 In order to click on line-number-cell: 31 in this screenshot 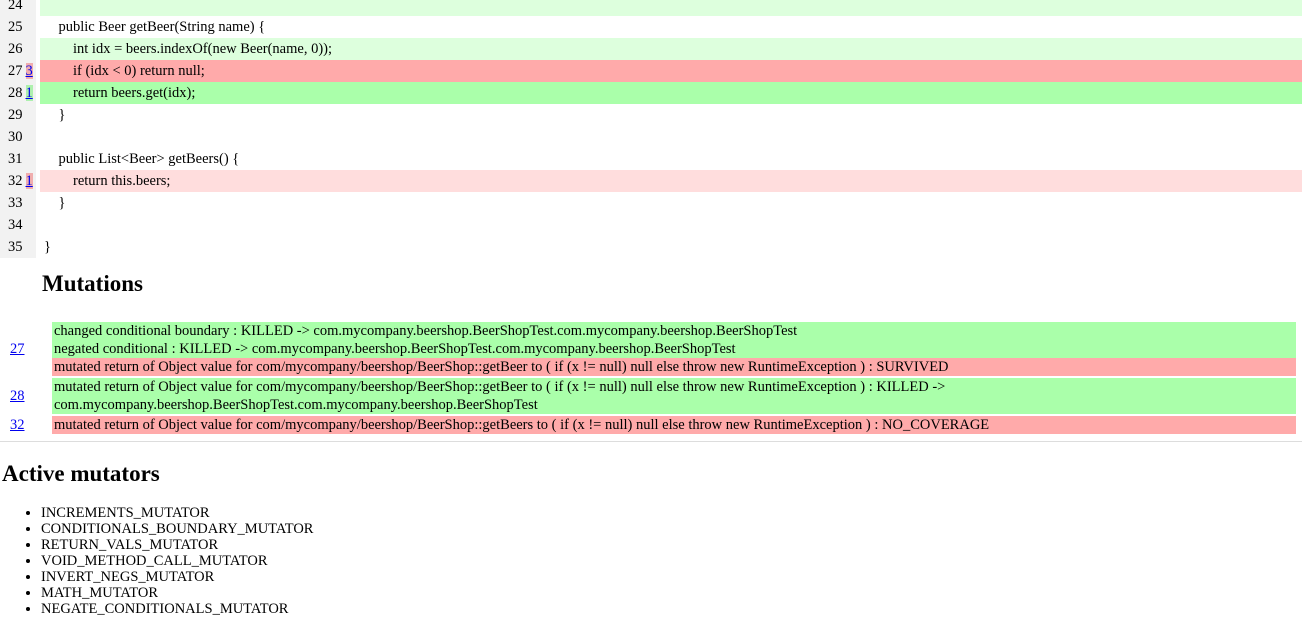, I will do `click(18, 159)`.